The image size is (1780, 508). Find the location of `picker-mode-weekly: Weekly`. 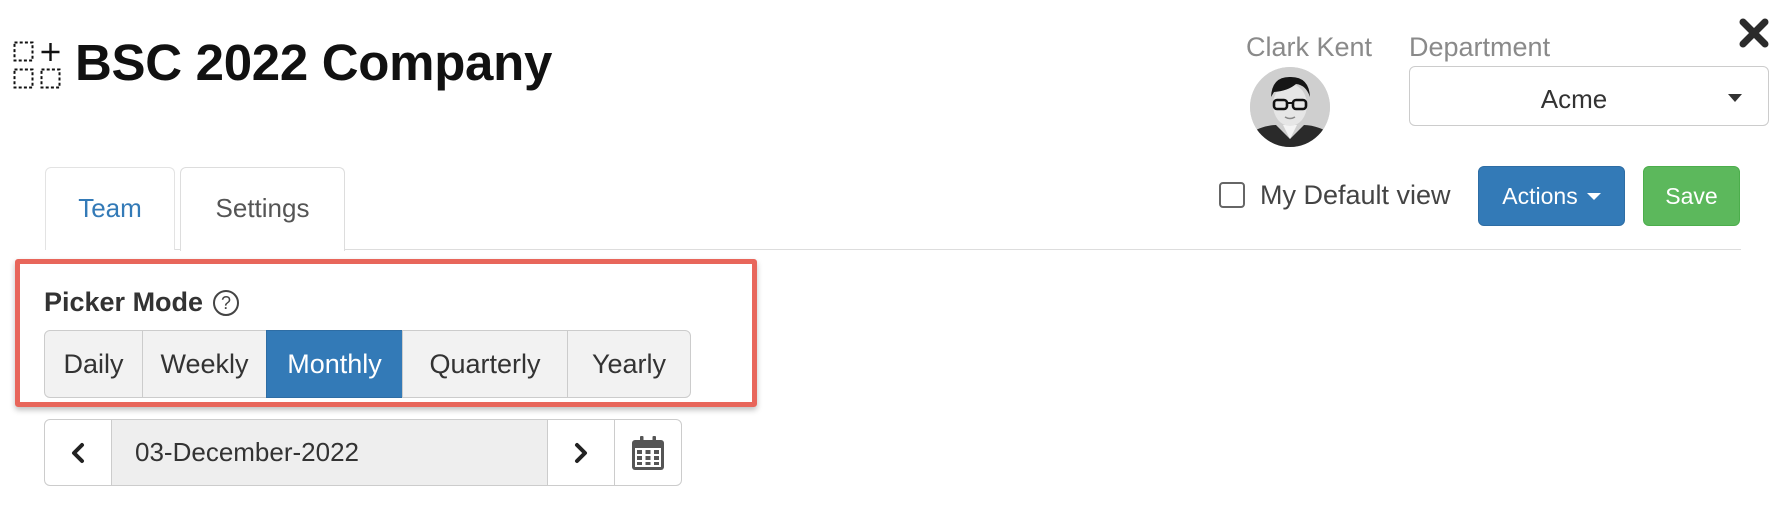

picker-mode-weekly: Weekly is located at coordinates (204, 364).